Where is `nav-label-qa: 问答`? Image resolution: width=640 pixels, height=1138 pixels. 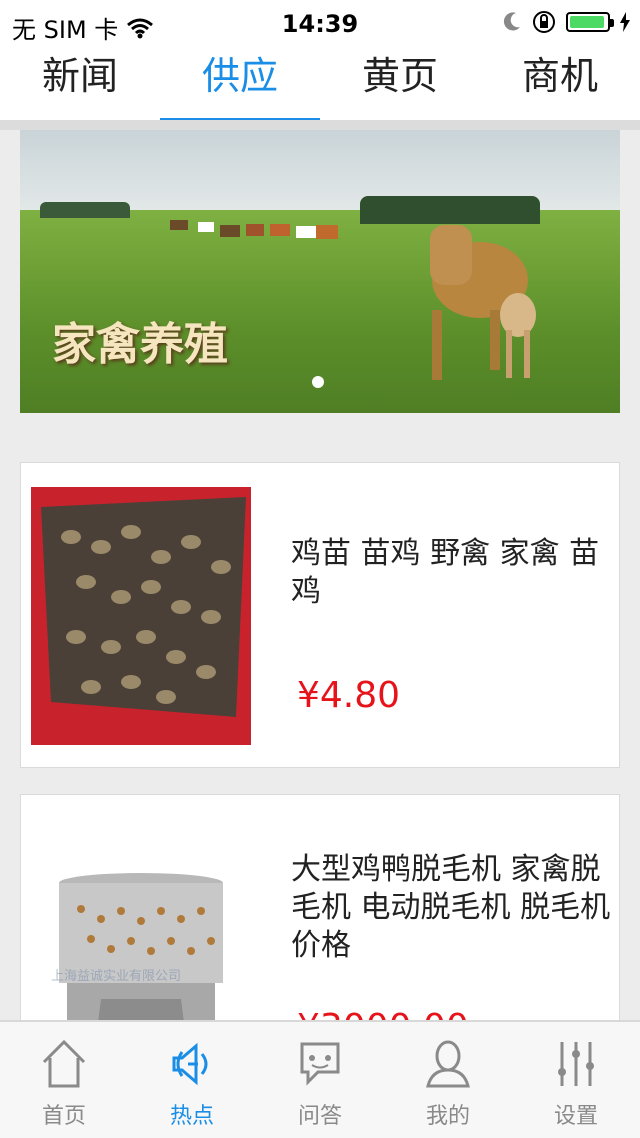
nav-label-qa: 问答 is located at coordinates (319, 1116).